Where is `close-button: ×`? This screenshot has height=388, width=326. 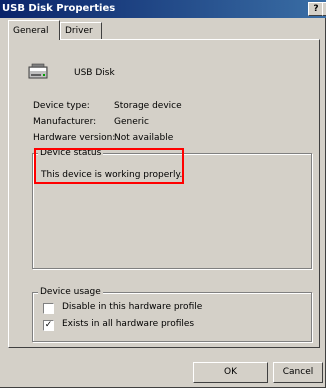
close-button: × is located at coordinates (324, 9).